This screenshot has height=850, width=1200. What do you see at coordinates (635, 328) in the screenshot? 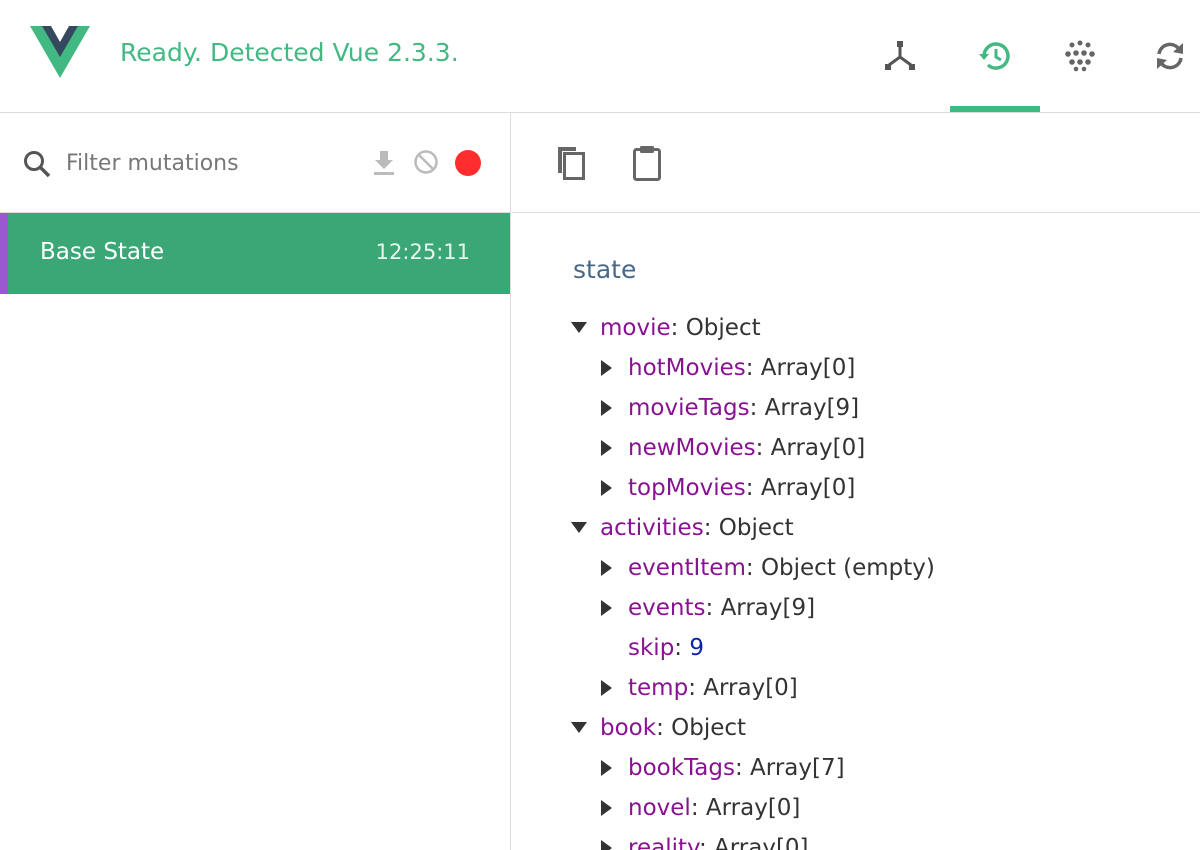
I see `tree-key: movie` at bounding box center [635, 328].